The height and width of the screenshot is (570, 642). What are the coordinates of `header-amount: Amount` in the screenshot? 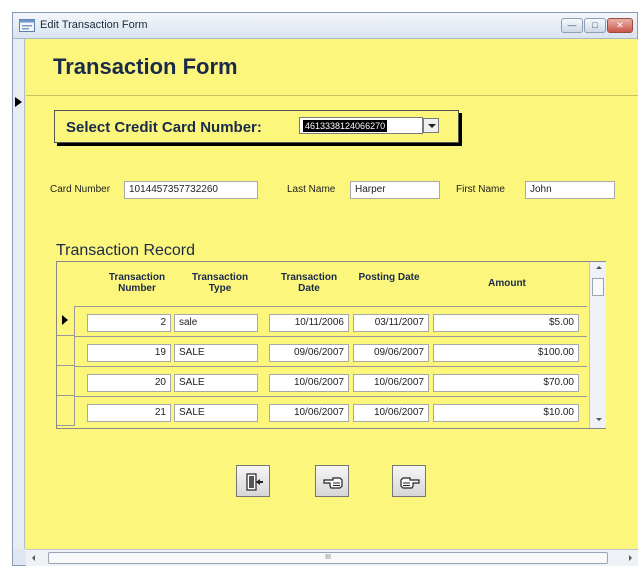 It's located at (507, 283).